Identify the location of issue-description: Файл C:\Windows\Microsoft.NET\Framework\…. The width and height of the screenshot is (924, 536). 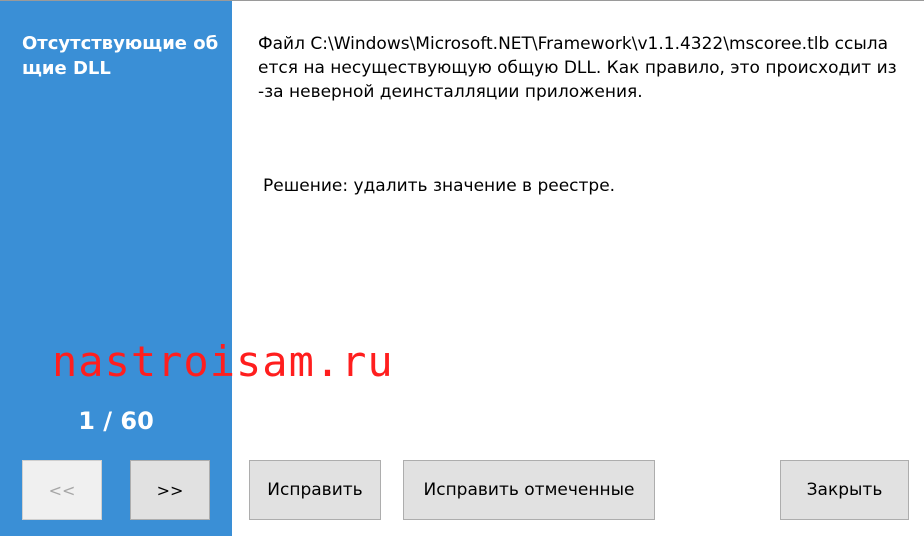
(578, 68).